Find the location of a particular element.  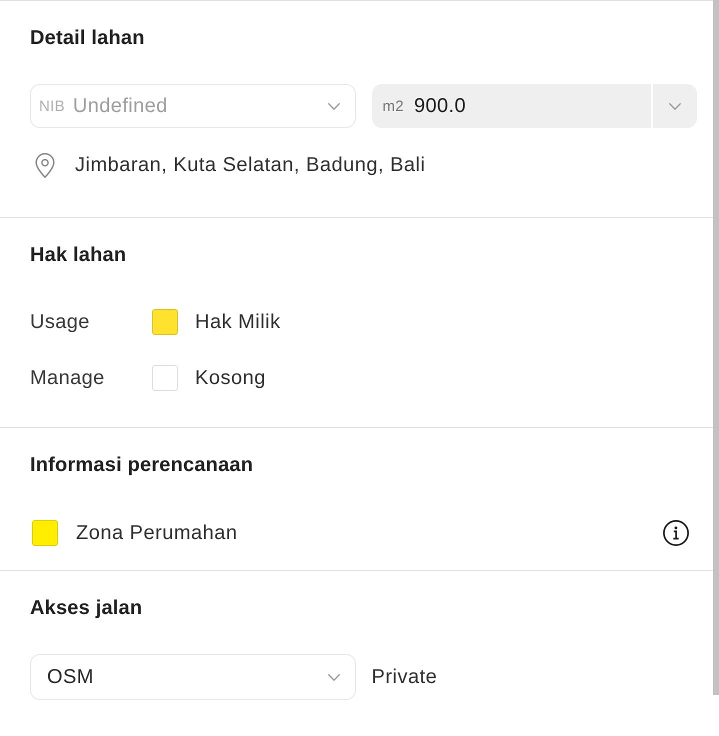

location-pin-icon is located at coordinates (45, 165).